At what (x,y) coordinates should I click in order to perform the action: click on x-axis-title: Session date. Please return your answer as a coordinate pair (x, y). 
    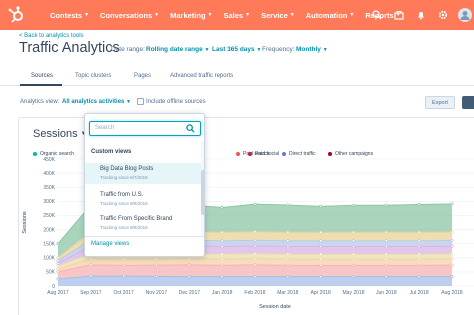
    Looking at the image, I should click on (275, 307).